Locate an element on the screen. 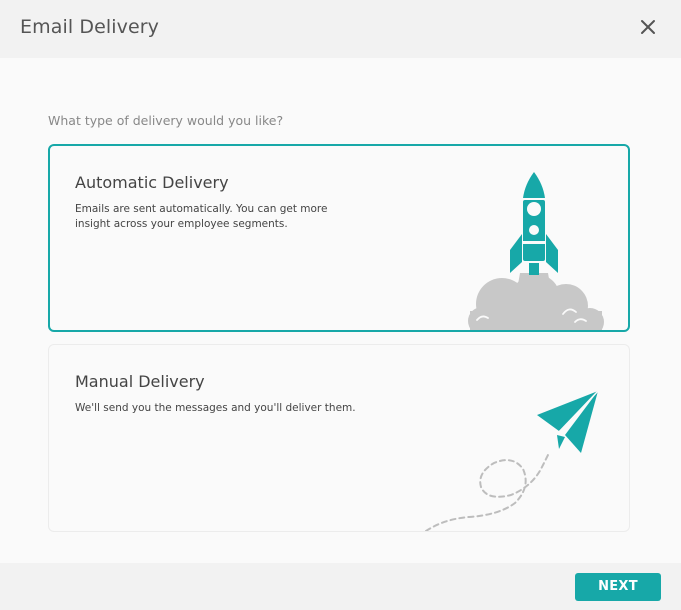 The width and height of the screenshot is (681, 610). next-button: NEXT is located at coordinates (618, 587).